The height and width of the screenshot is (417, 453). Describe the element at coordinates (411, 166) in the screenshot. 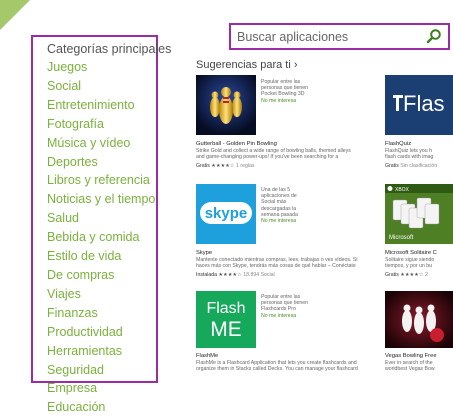

I see `app-meta-flashquiz: Gratis Sin clasificación` at that location.